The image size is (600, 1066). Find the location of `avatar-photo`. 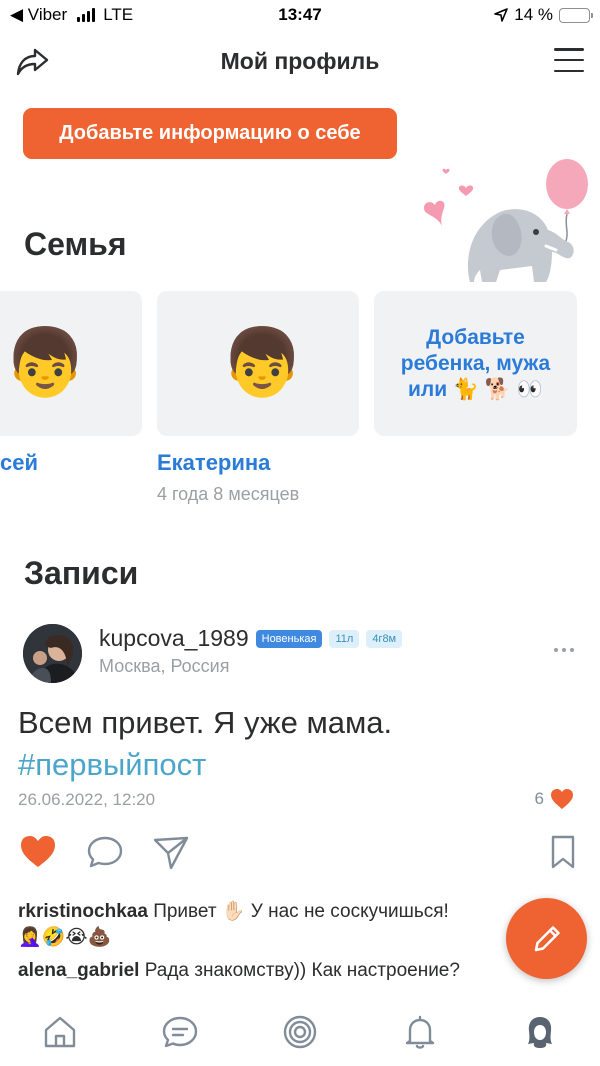

avatar-photo is located at coordinates (52, 653).